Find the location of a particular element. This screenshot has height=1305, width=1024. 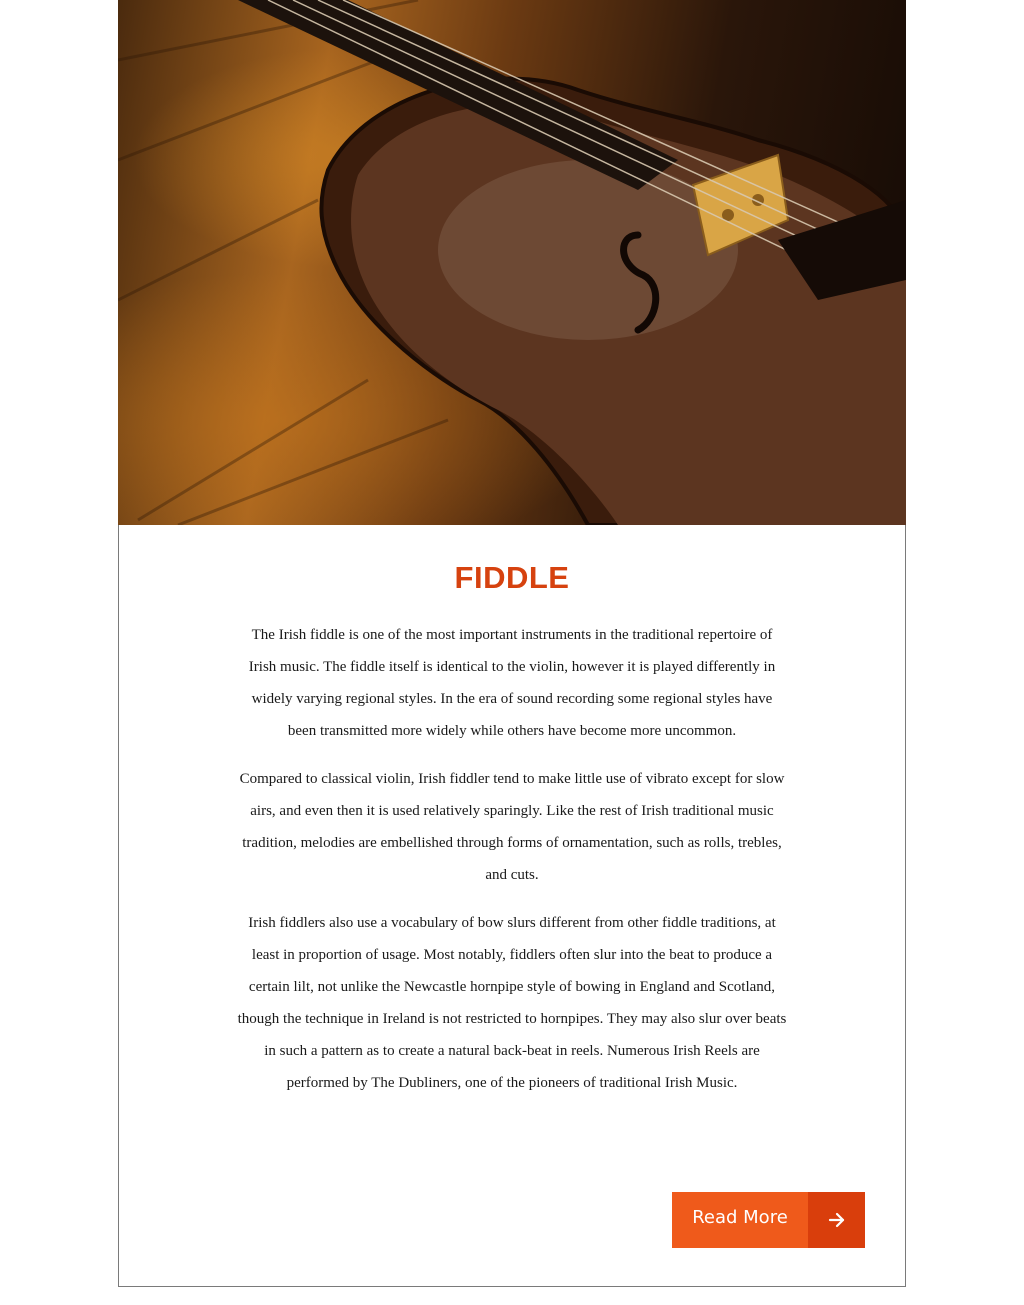

arrow-right-icon is located at coordinates (836, 1220).